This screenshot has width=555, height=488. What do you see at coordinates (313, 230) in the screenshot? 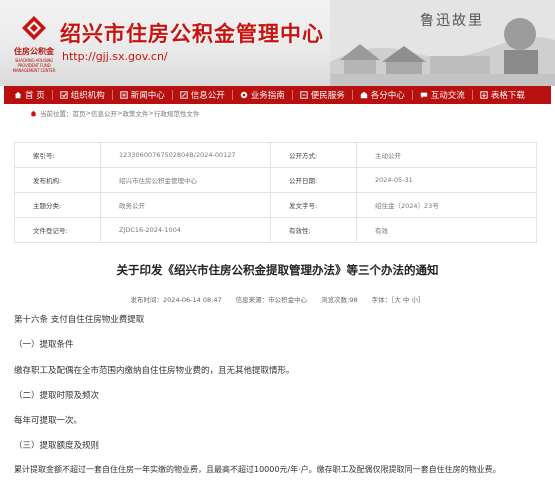
I see `validity-label: 有效性:` at bounding box center [313, 230].